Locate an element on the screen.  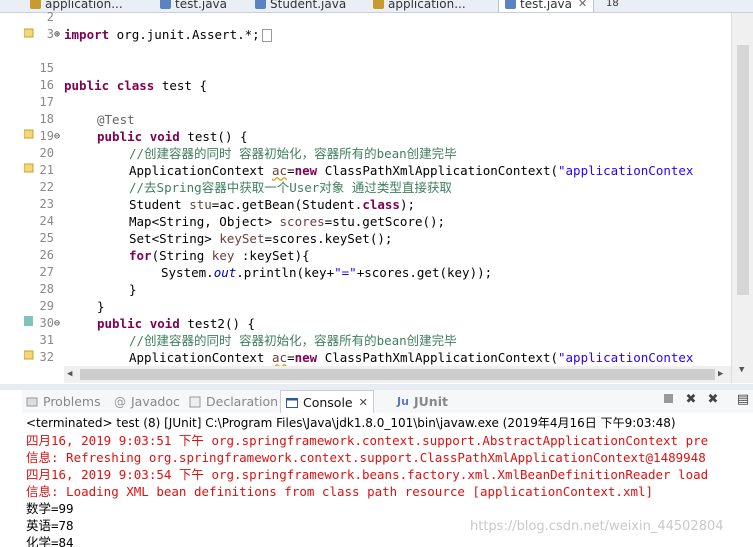
editor-tab-student-java: Student.java is located at coordinates (300, 6).